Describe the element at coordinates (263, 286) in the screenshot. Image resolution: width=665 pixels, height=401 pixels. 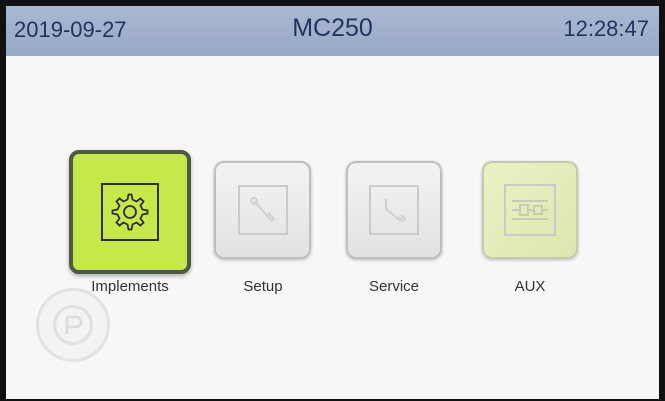
I see `setup-label: Setup` at that location.